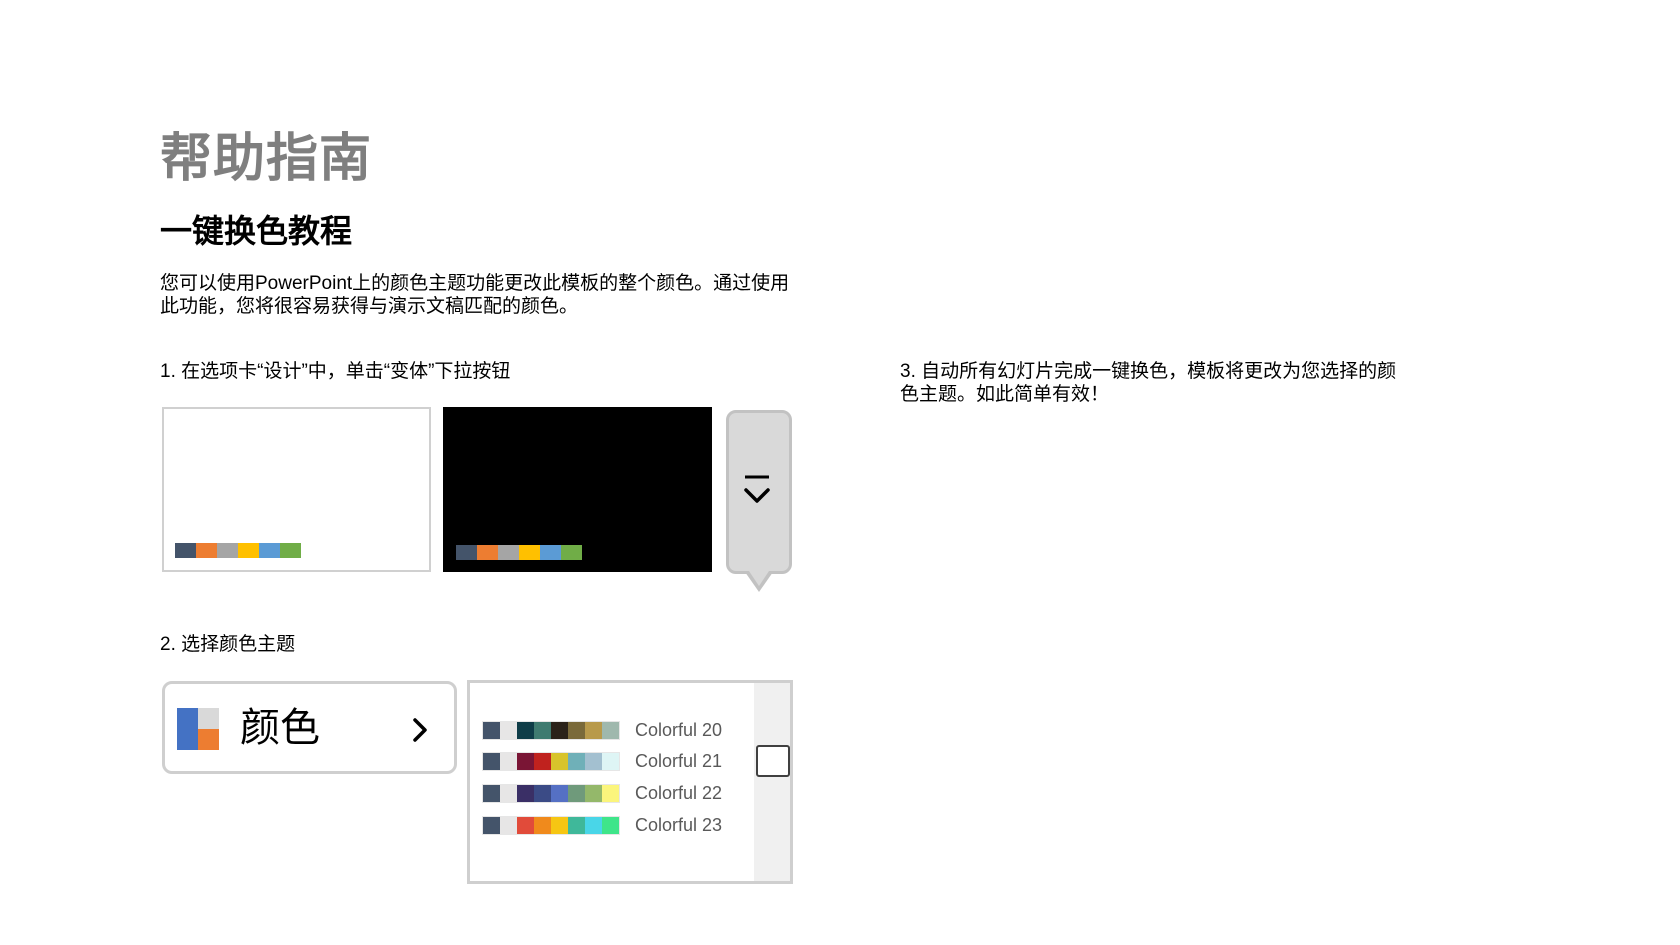  I want to click on theme-list-item: Colorful 22, so click(602, 793).